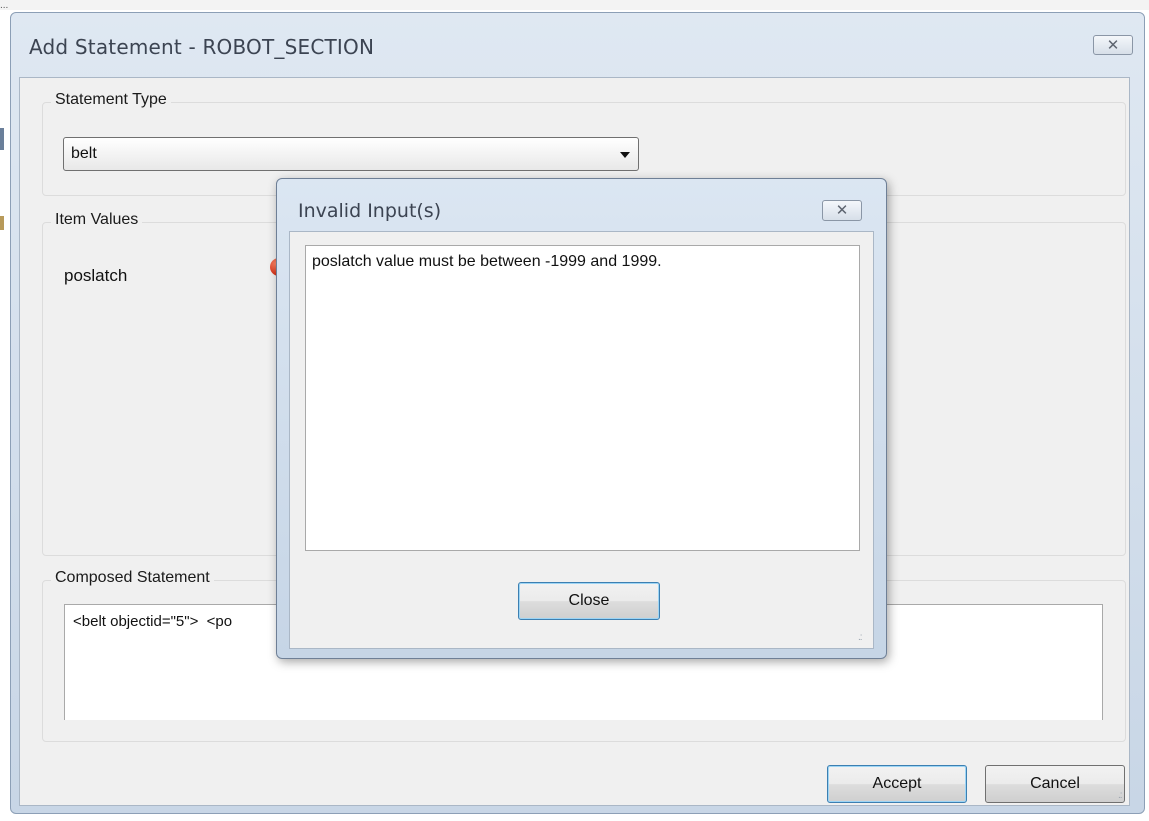 This screenshot has height=821, width=1149. I want to click on statement-type-dropdown: belt, so click(351, 154).